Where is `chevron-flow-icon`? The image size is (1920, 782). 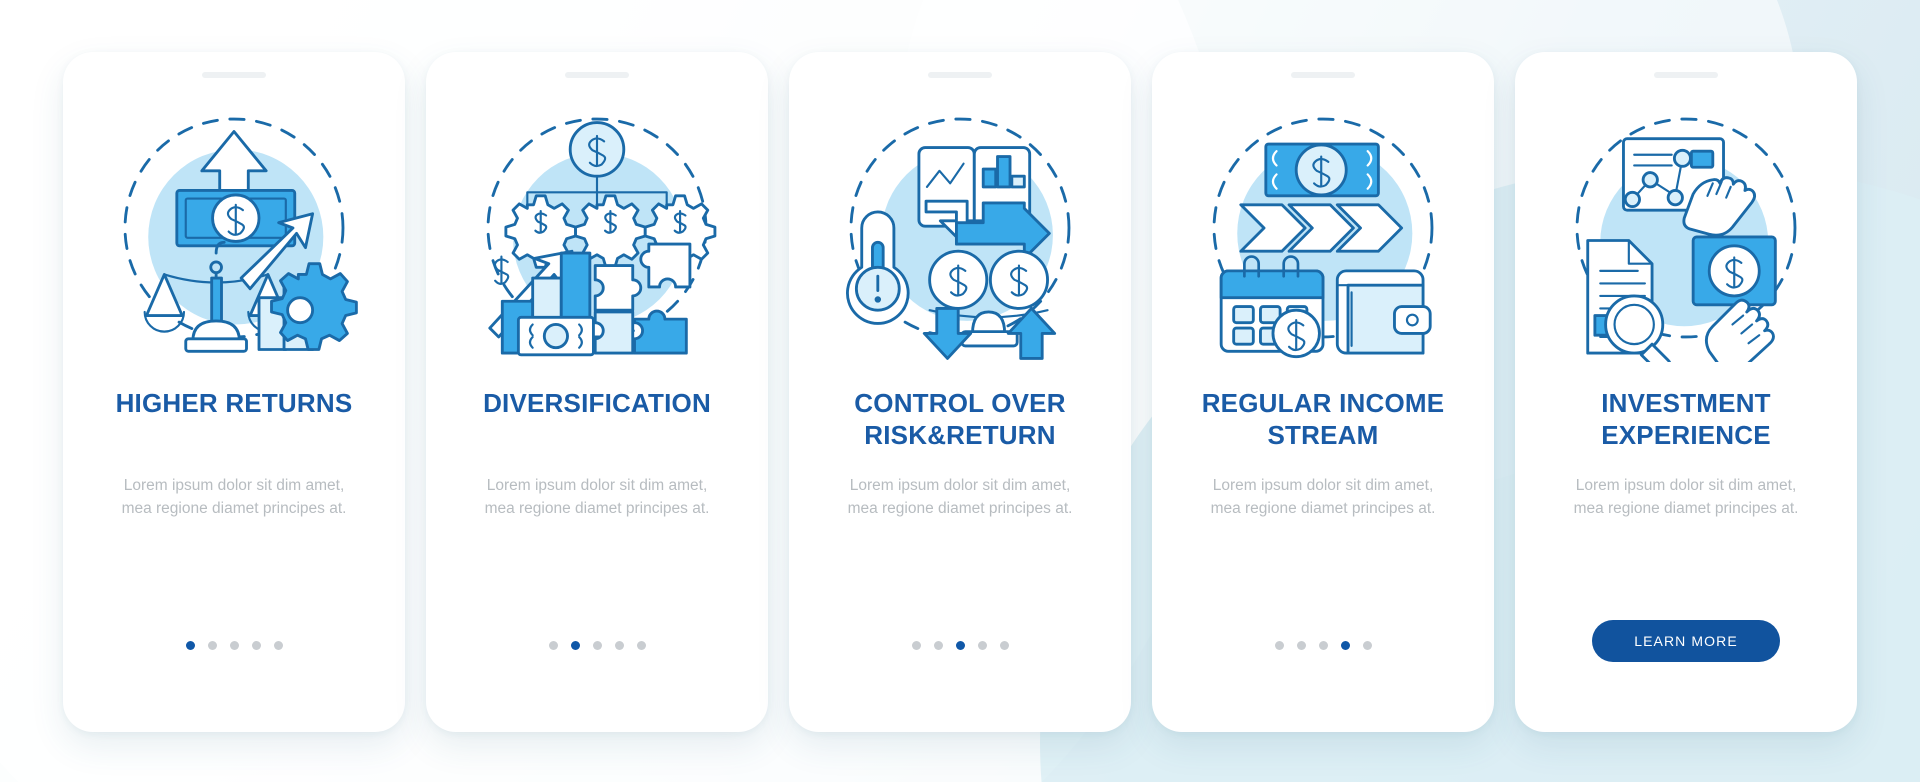
chevron-flow-icon is located at coordinates (1321, 228).